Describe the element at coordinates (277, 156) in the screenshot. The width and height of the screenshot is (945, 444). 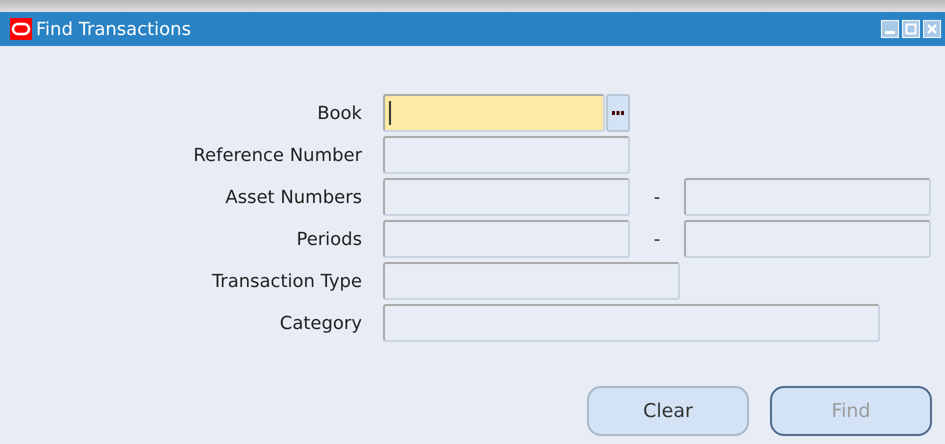
I see `field-label: Reference Number` at that location.